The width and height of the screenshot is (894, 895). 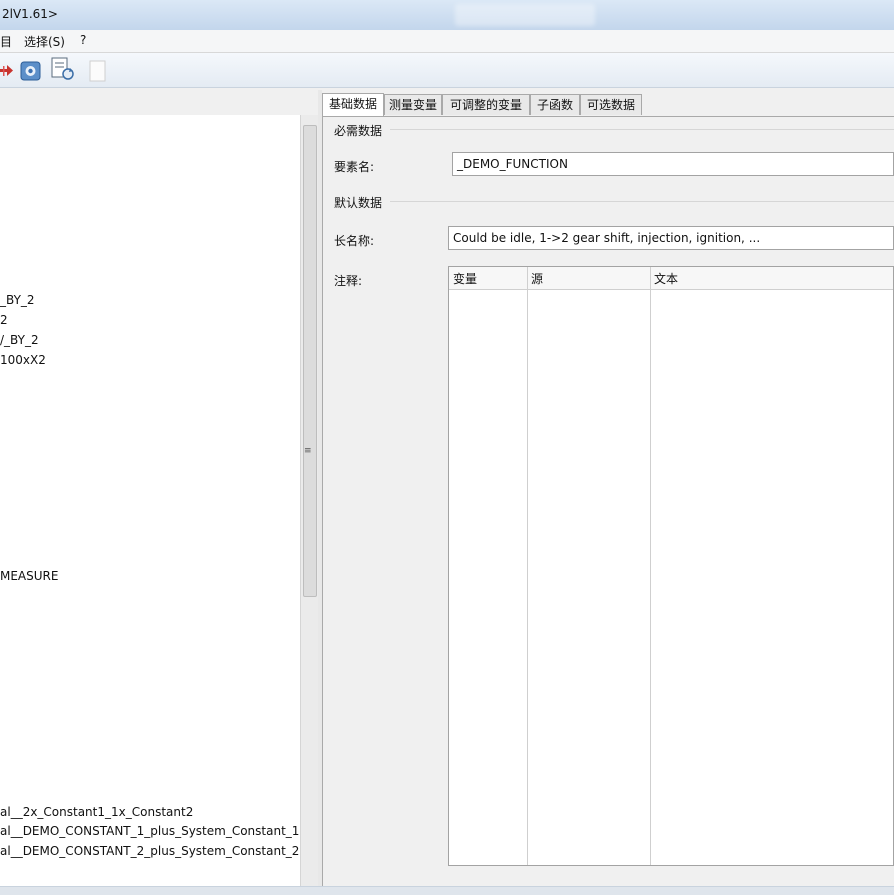 What do you see at coordinates (413, 104) in the screenshot?
I see `tab-measure-variables: 测量变量` at bounding box center [413, 104].